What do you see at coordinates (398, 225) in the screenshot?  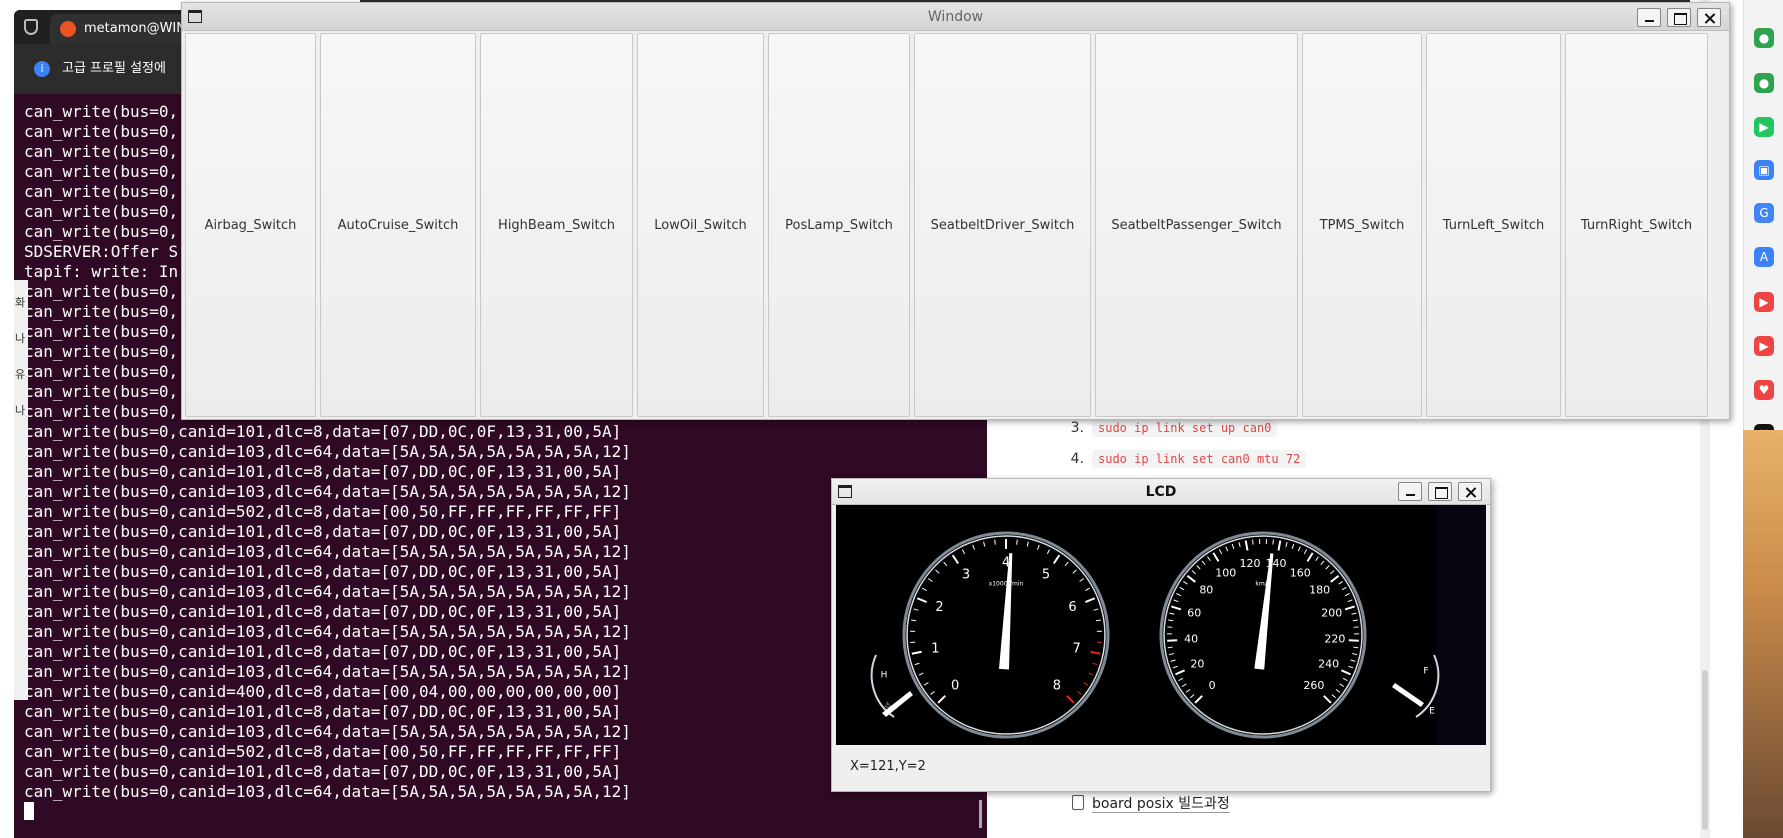 I see `autocruise-switch-button: AutoCruise_Switch` at bounding box center [398, 225].